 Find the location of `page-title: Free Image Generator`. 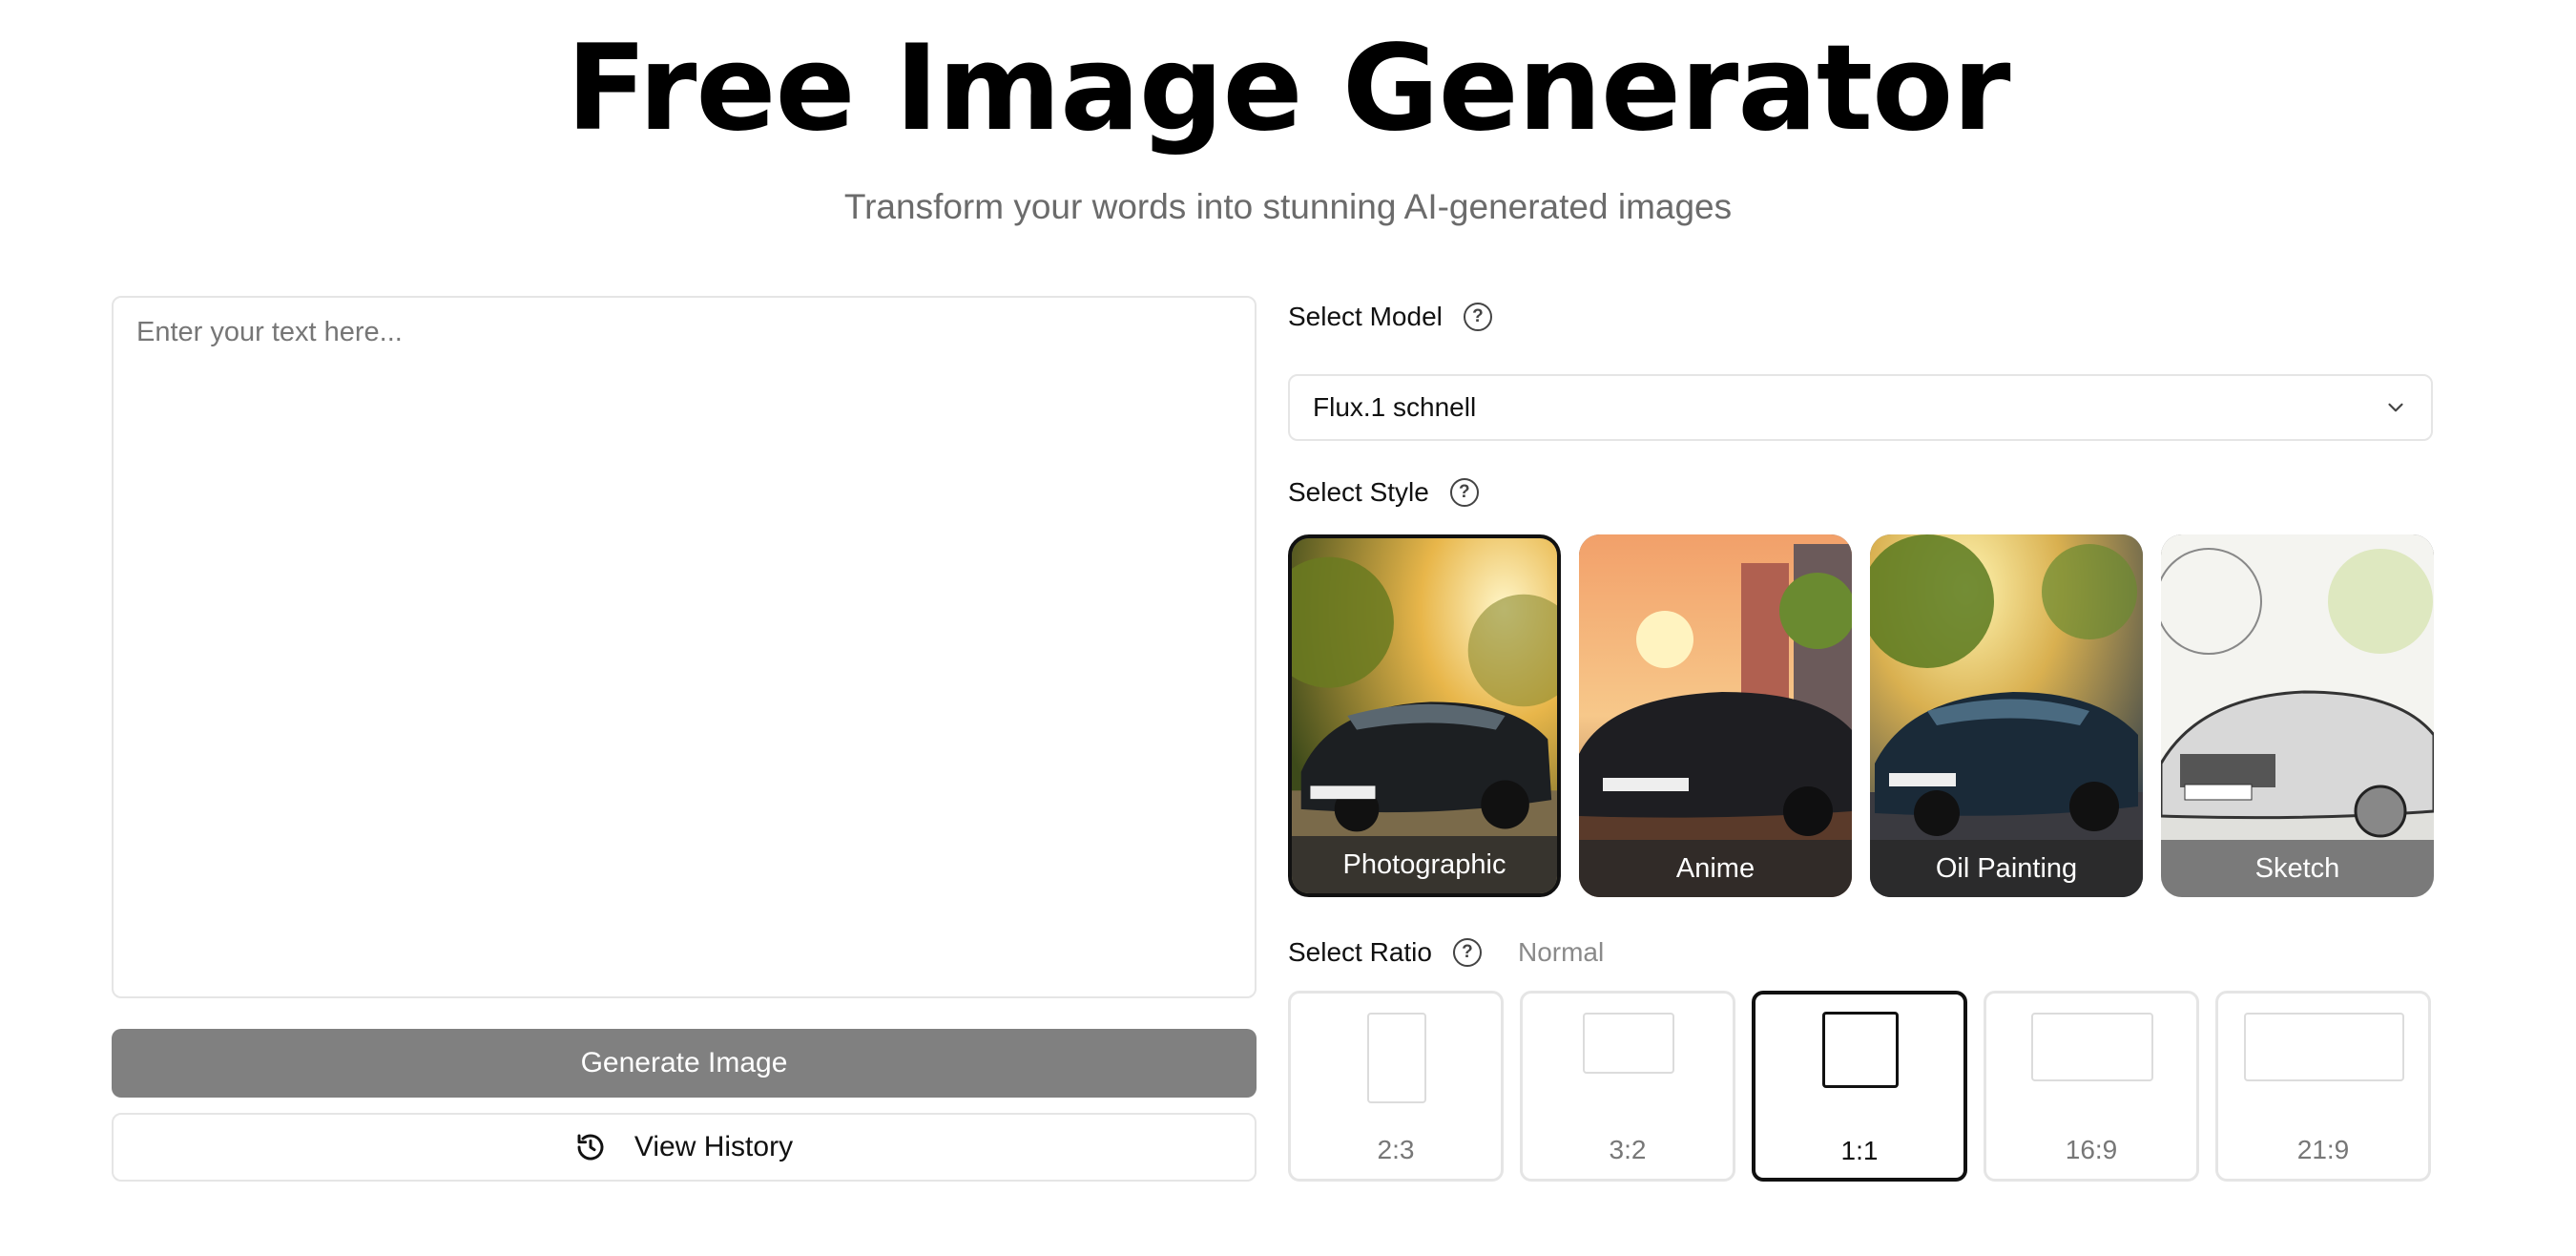

page-title: Free Image Generator is located at coordinates (1288, 89).